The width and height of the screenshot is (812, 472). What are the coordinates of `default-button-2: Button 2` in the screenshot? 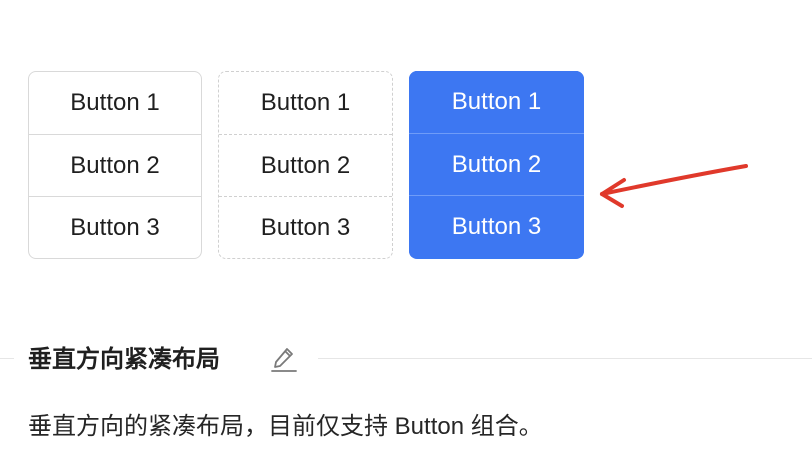 It's located at (115, 165).